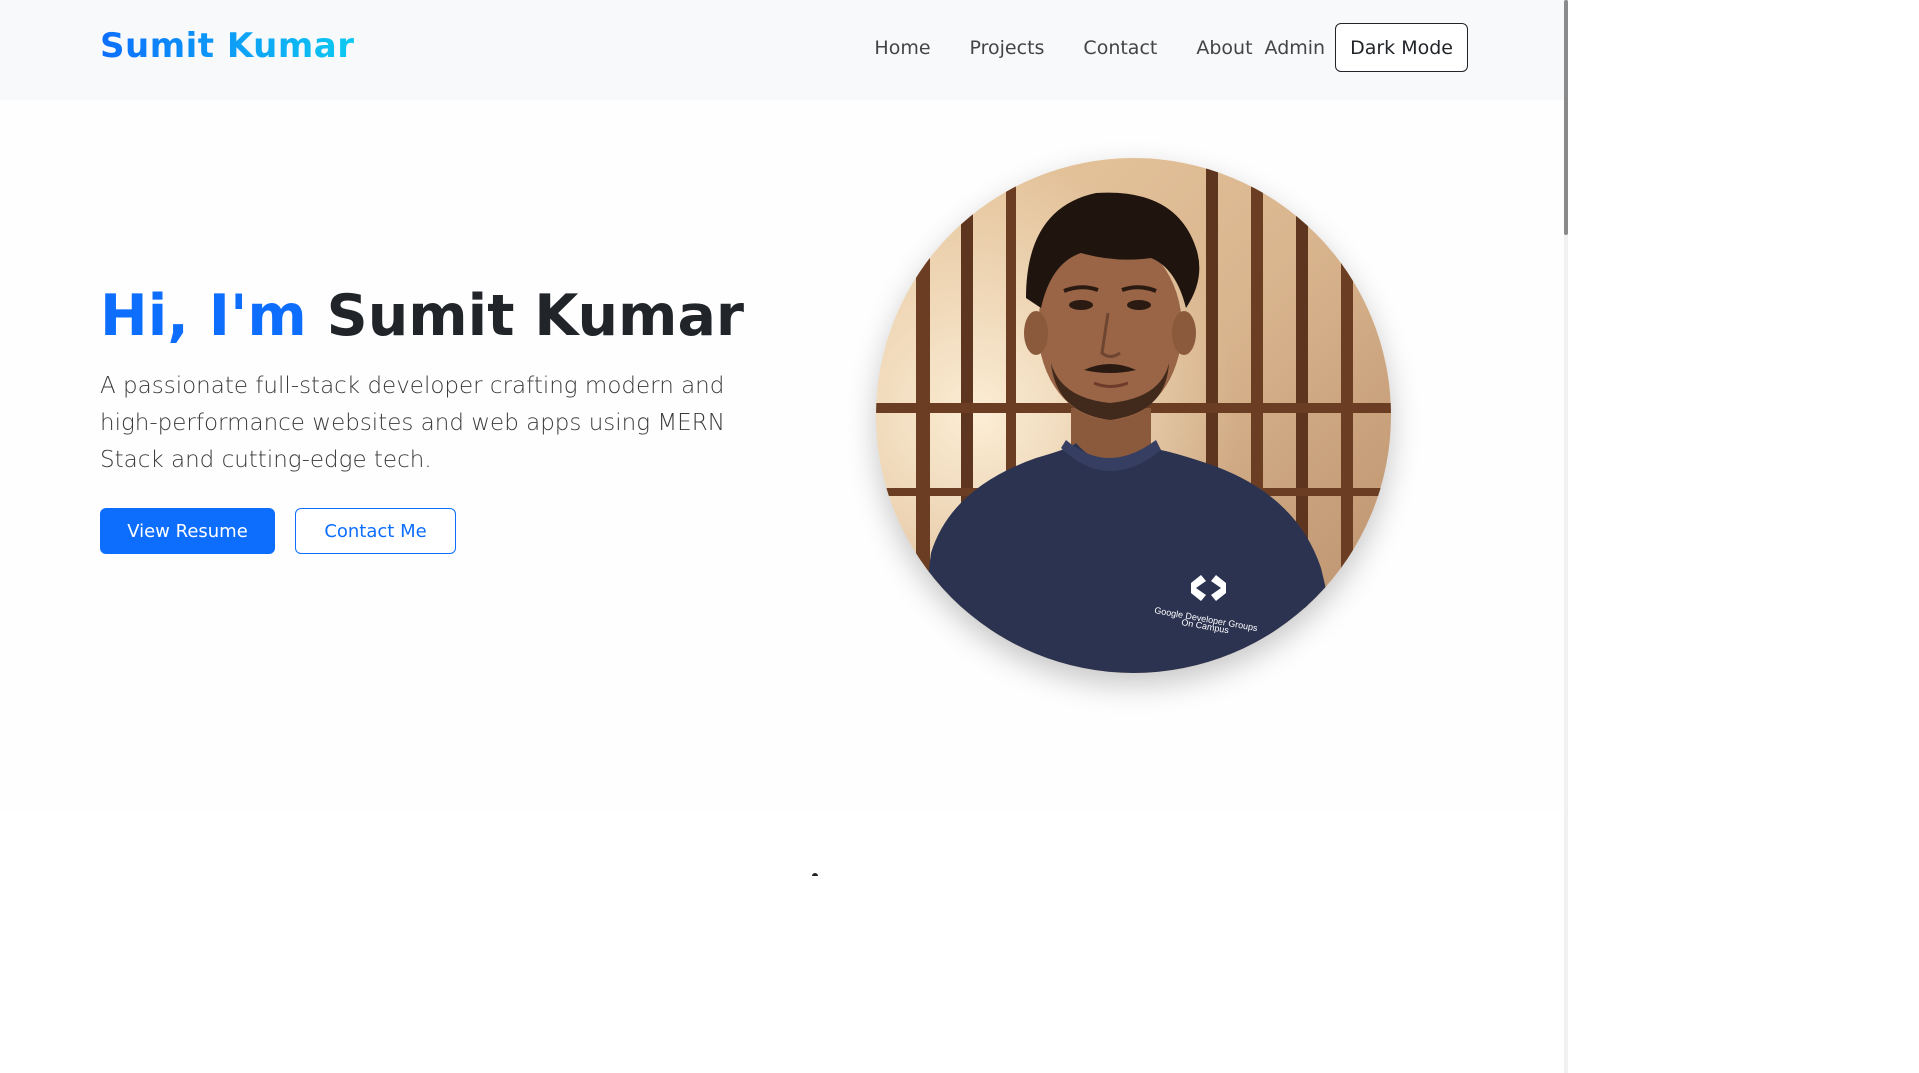 This screenshot has height=1073, width=1919. What do you see at coordinates (1401, 47) in the screenshot?
I see `dark-mode-toggle-button: Dark Mode` at bounding box center [1401, 47].